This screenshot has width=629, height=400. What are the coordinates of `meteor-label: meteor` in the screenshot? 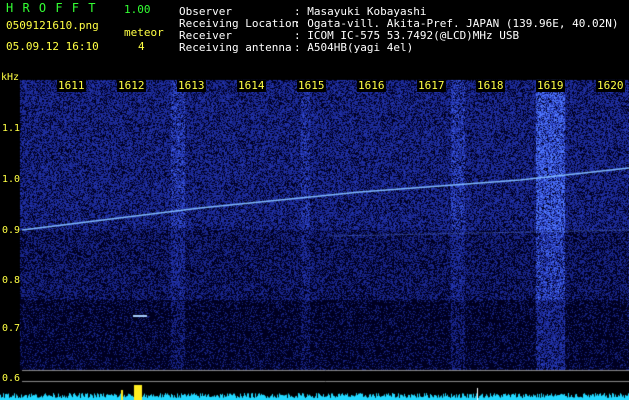 It's located at (144, 32).